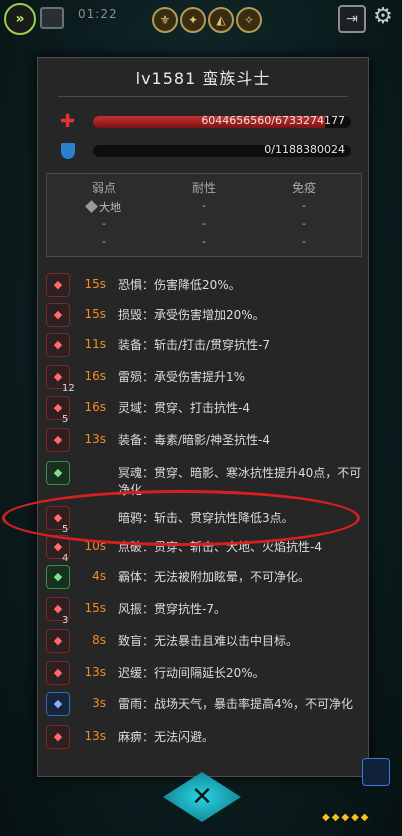 The height and width of the screenshot is (836, 402). Describe the element at coordinates (98, 14) in the screenshot. I see `battle-timer: 01:22` at that location.